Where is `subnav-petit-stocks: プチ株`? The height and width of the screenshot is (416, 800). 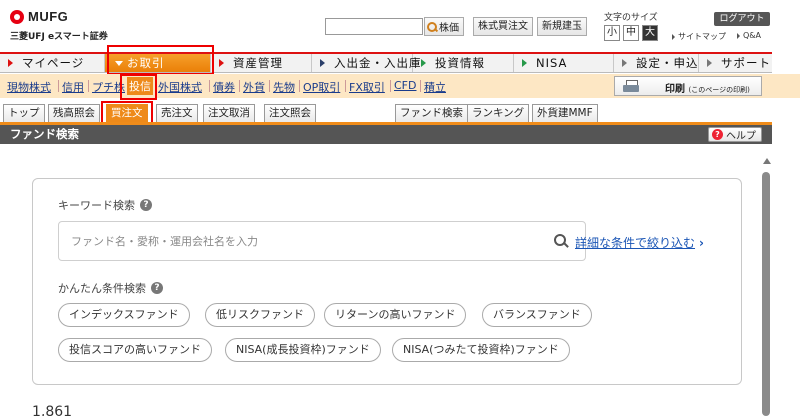 subnav-petit-stocks: プチ株 is located at coordinates (108, 87).